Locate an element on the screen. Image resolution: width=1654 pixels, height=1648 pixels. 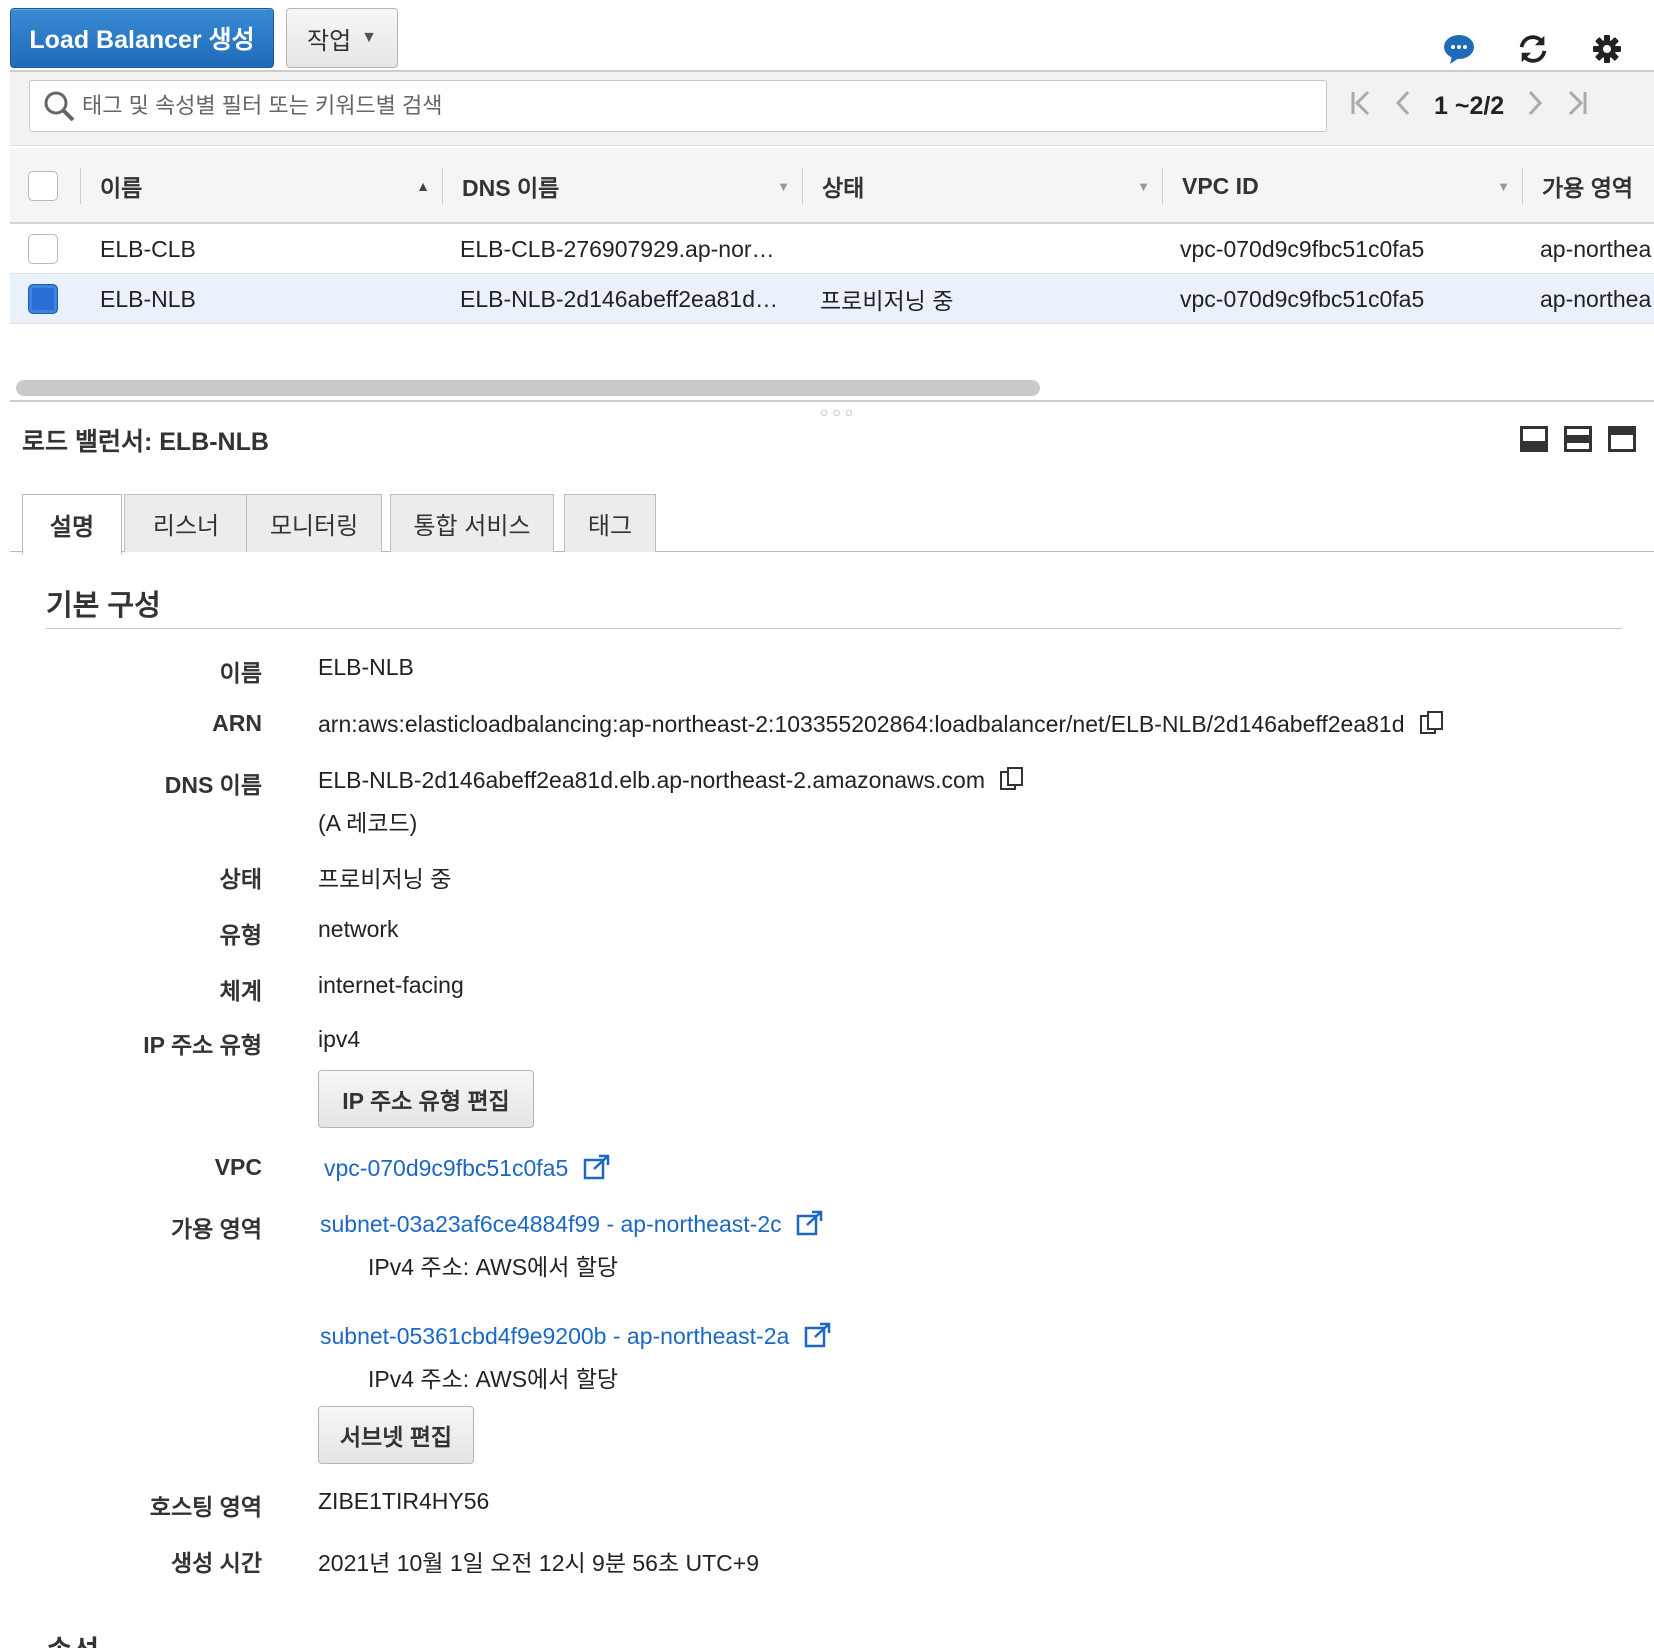
column-header-az: 가용 영역 is located at coordinates (1588, 186).